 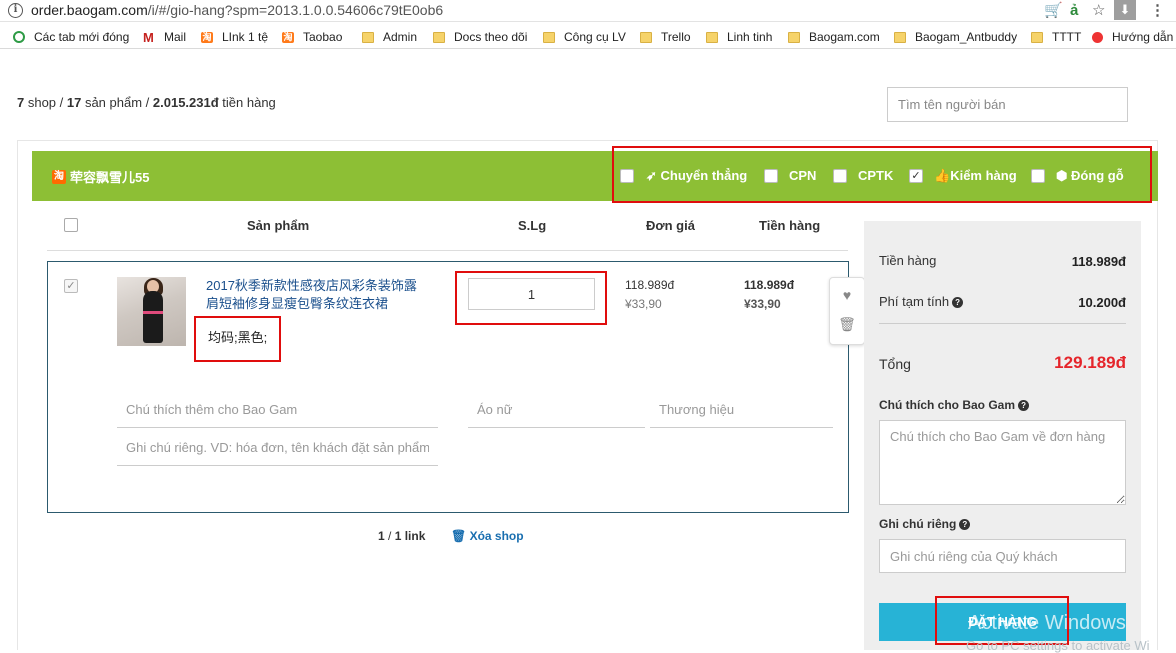 I want to click on total-price-cny: ¥33,90, so click(x=762, y=304).